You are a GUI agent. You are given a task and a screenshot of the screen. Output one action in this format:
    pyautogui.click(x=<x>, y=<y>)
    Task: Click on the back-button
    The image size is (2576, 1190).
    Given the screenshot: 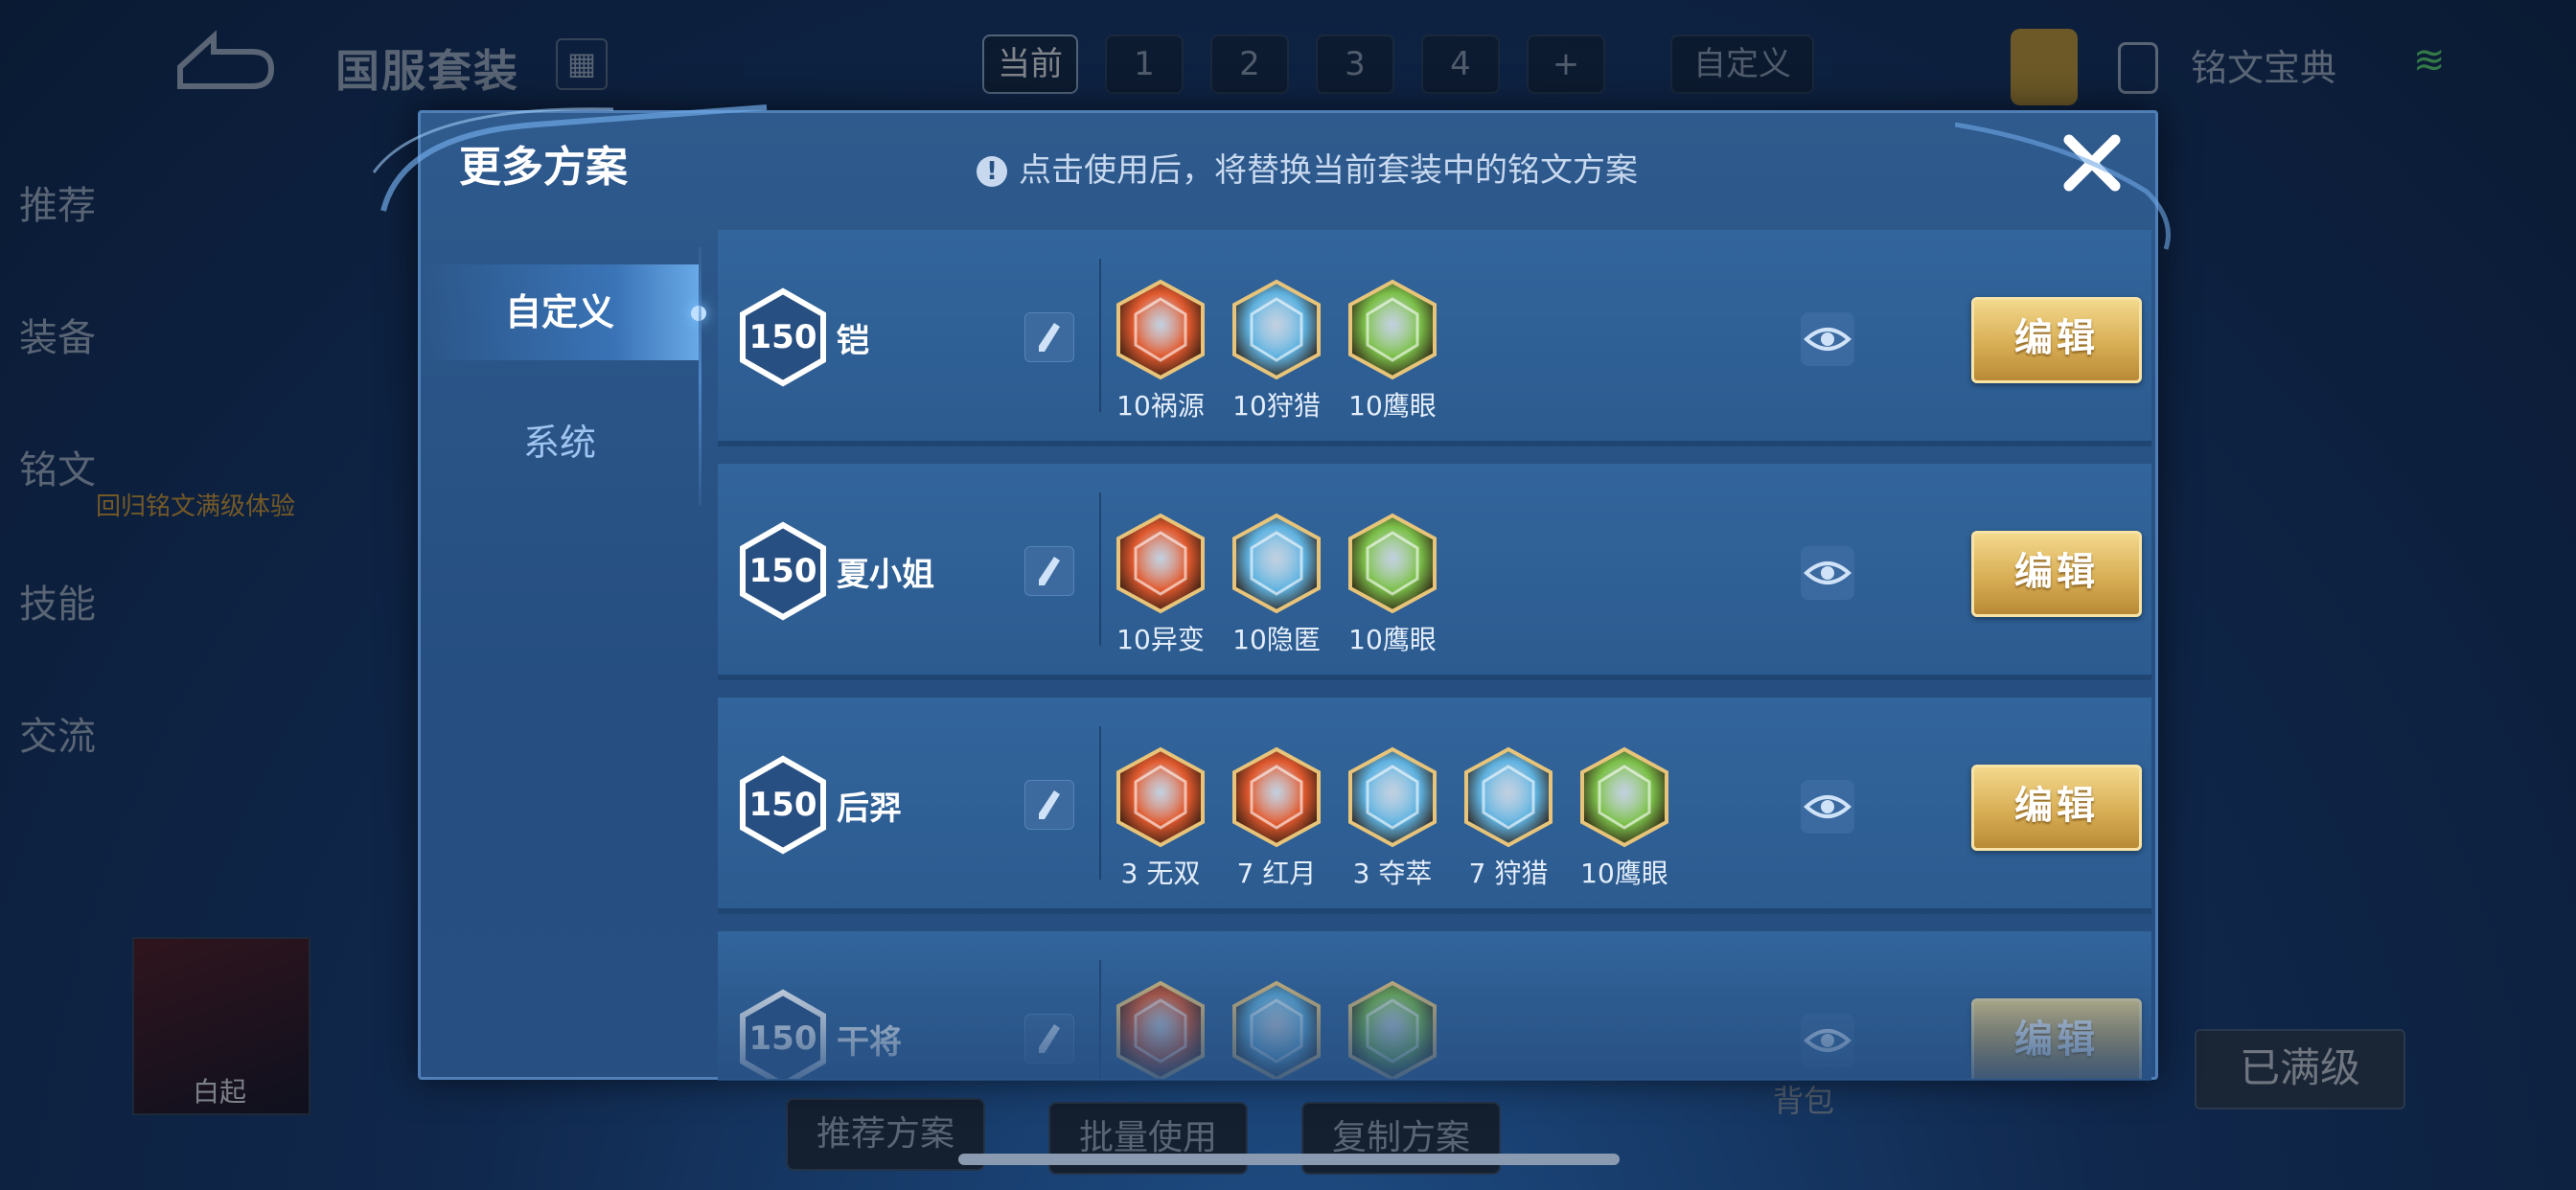 What is the action you would take?
    pyautogui.click(x=218, y=62)
    